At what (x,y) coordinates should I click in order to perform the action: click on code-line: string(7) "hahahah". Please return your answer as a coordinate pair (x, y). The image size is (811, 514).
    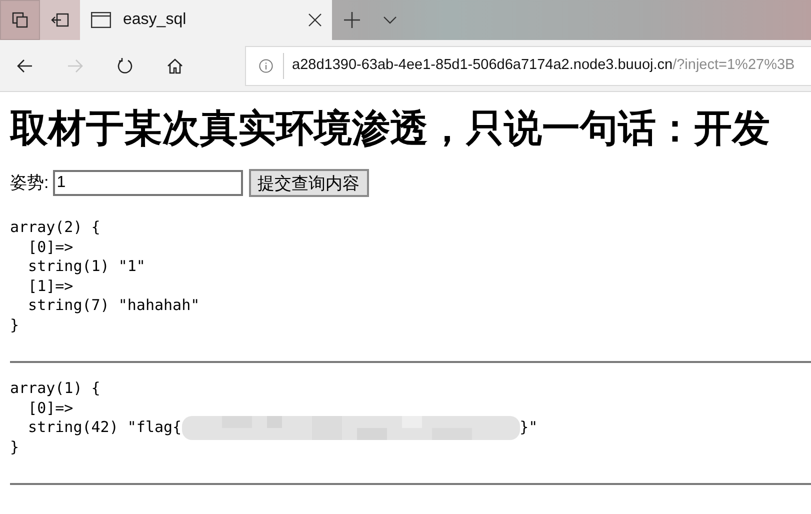
    Looking at the image, I should click on (113, 306).